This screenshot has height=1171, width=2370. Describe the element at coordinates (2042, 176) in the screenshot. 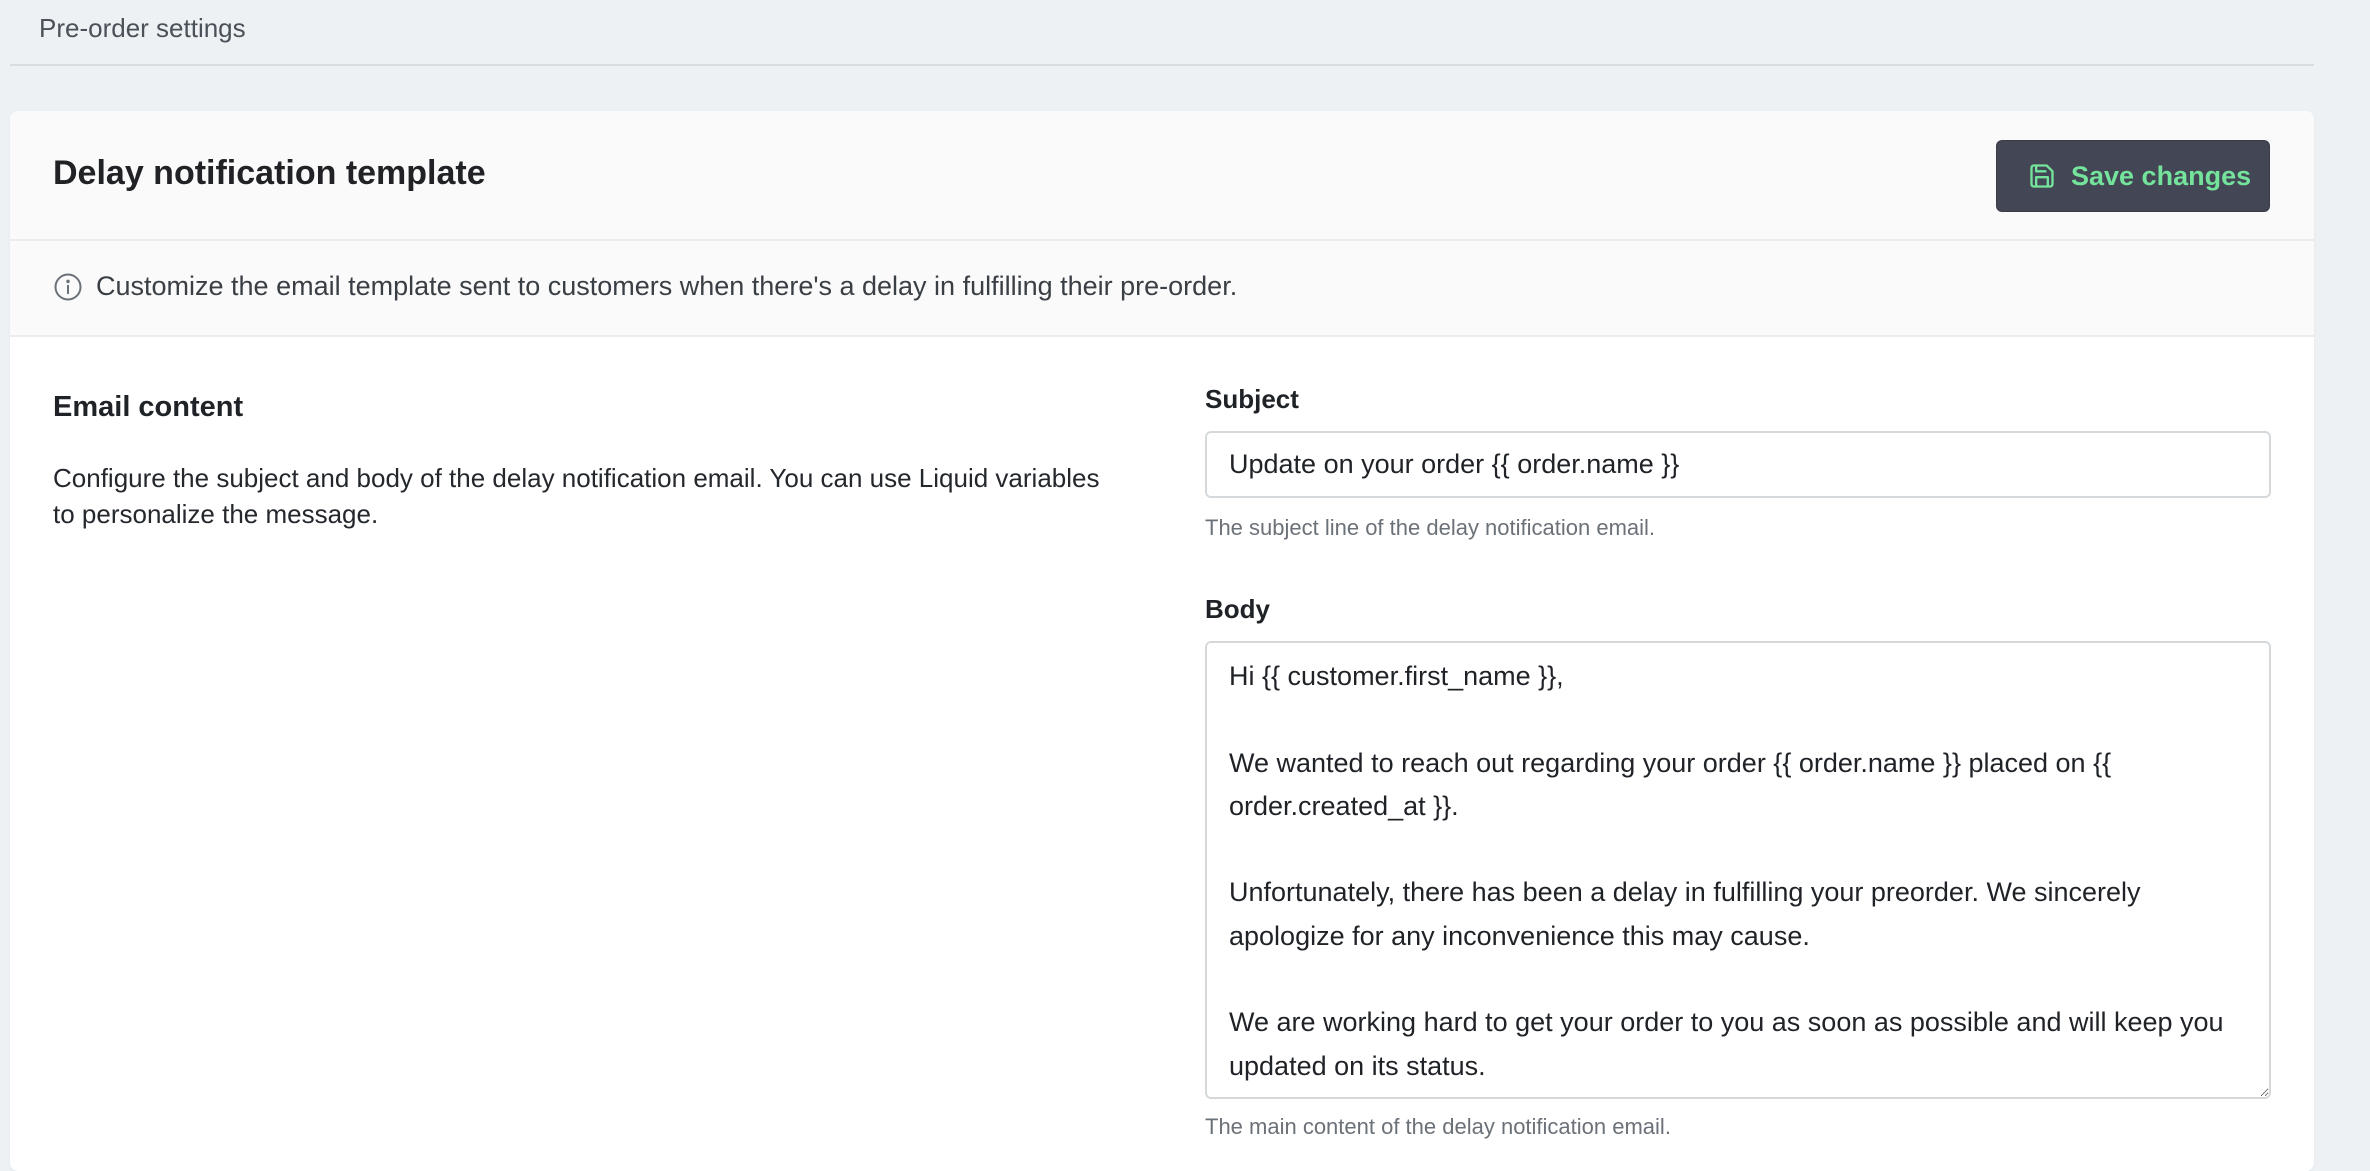

I see `save-icon` at that location.